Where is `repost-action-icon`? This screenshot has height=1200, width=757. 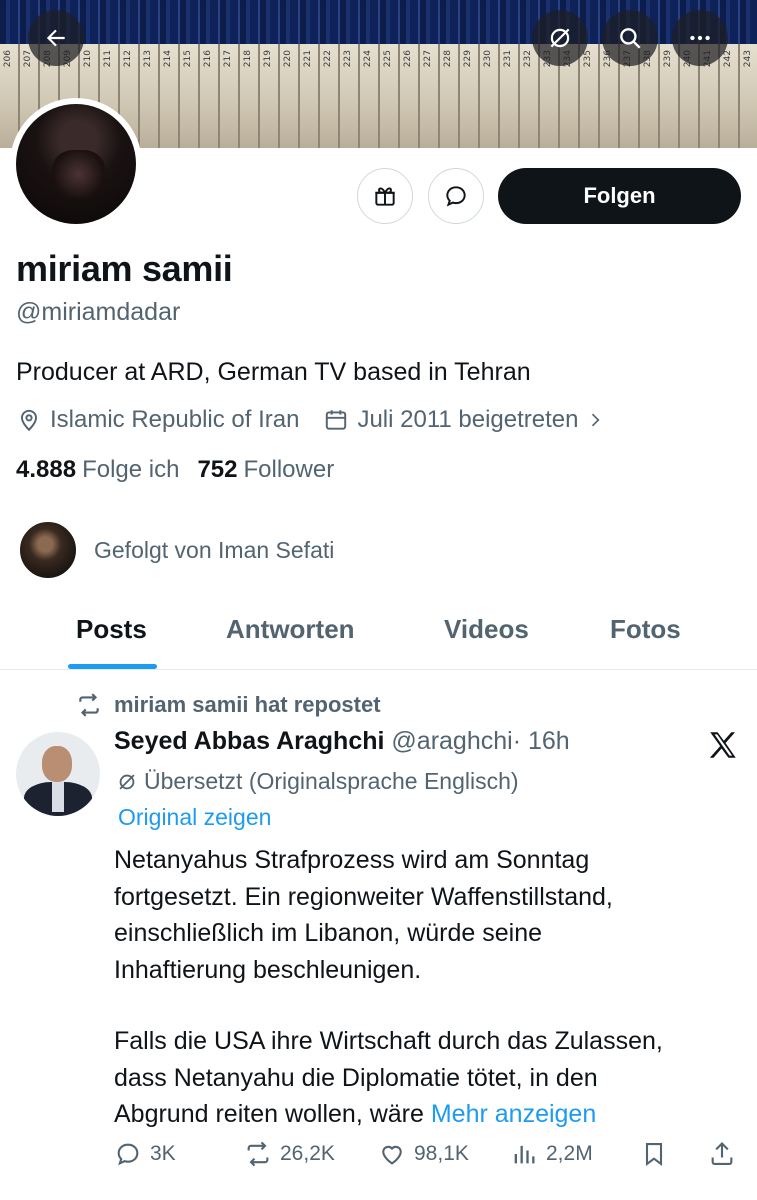
repost-action-icon is located at coordinates (258, 1154).